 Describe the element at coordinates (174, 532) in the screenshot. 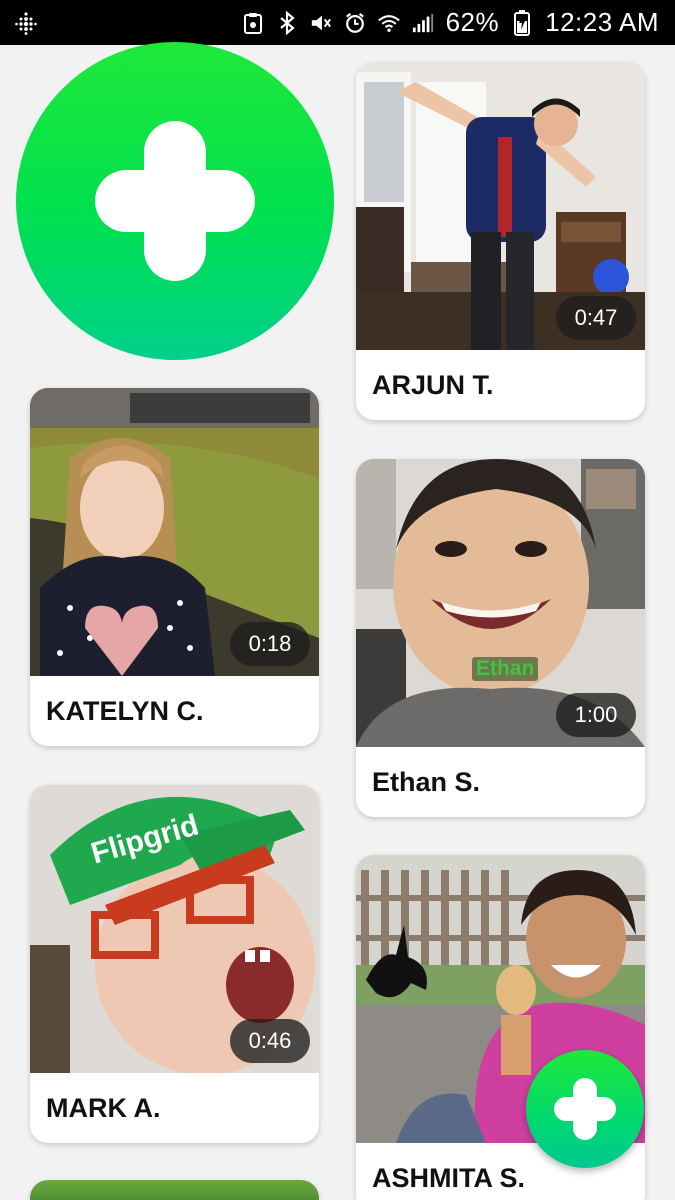

I see `video-thumbnail: 0:18` at that location.